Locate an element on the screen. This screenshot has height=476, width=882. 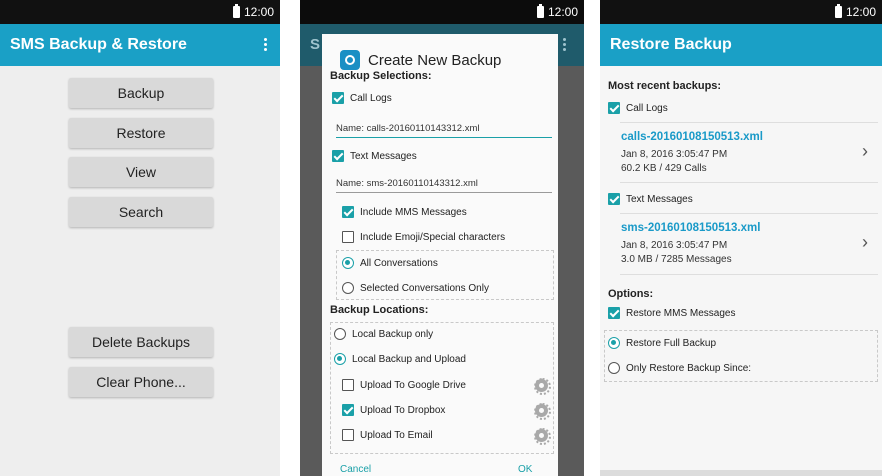
calls-file-name: calls-20160108150513.xml is located at coordinates (692, 137).